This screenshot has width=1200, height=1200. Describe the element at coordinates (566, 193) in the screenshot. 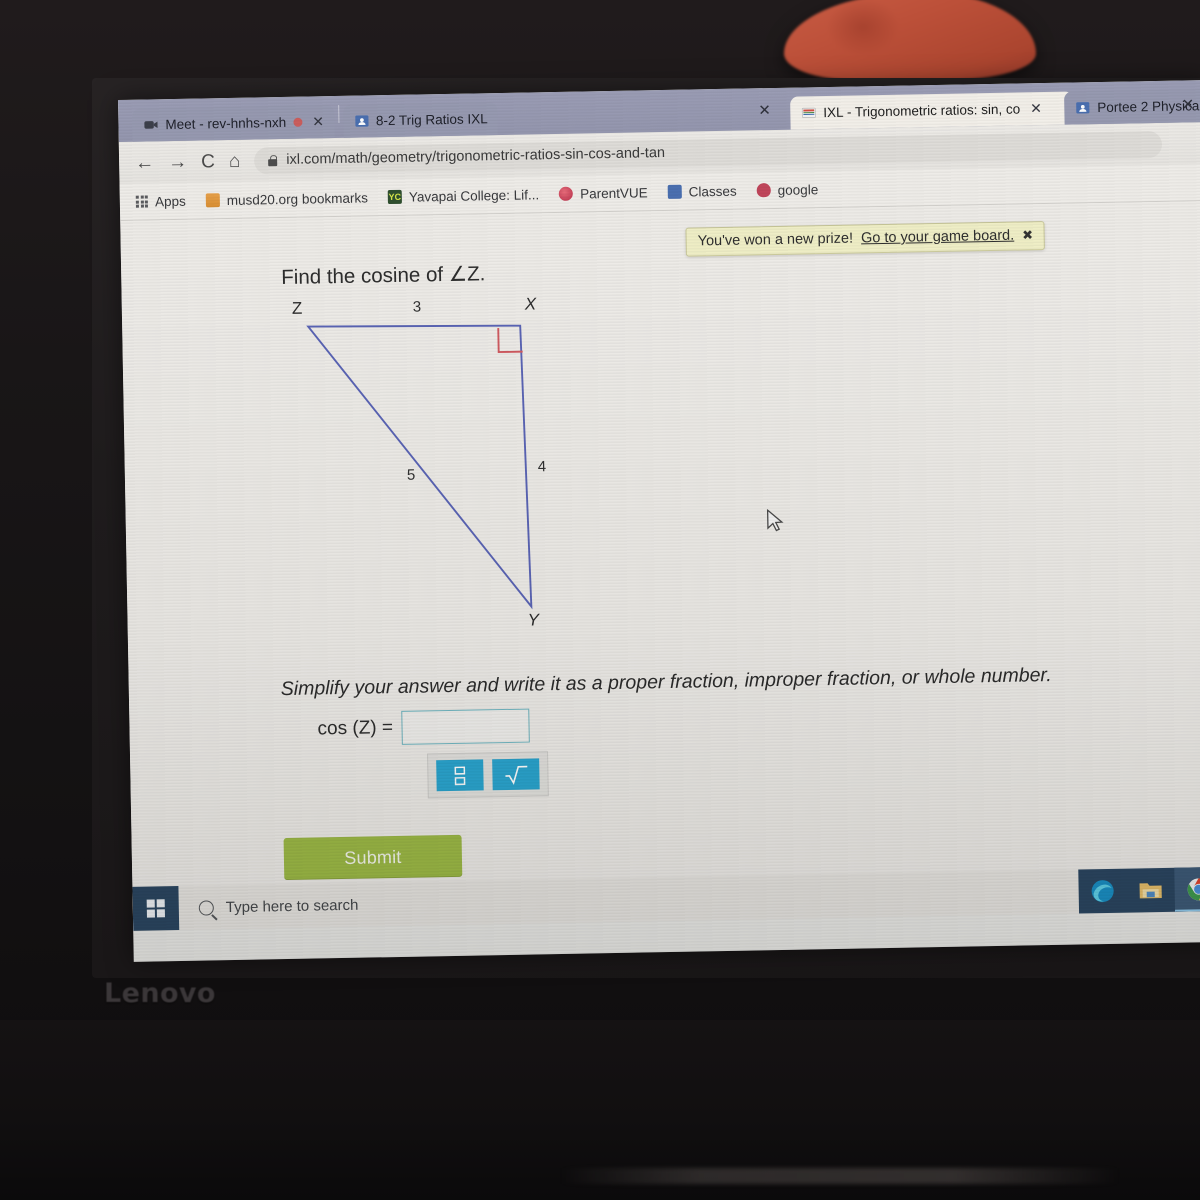

I see `parentvue-icon` at that location.